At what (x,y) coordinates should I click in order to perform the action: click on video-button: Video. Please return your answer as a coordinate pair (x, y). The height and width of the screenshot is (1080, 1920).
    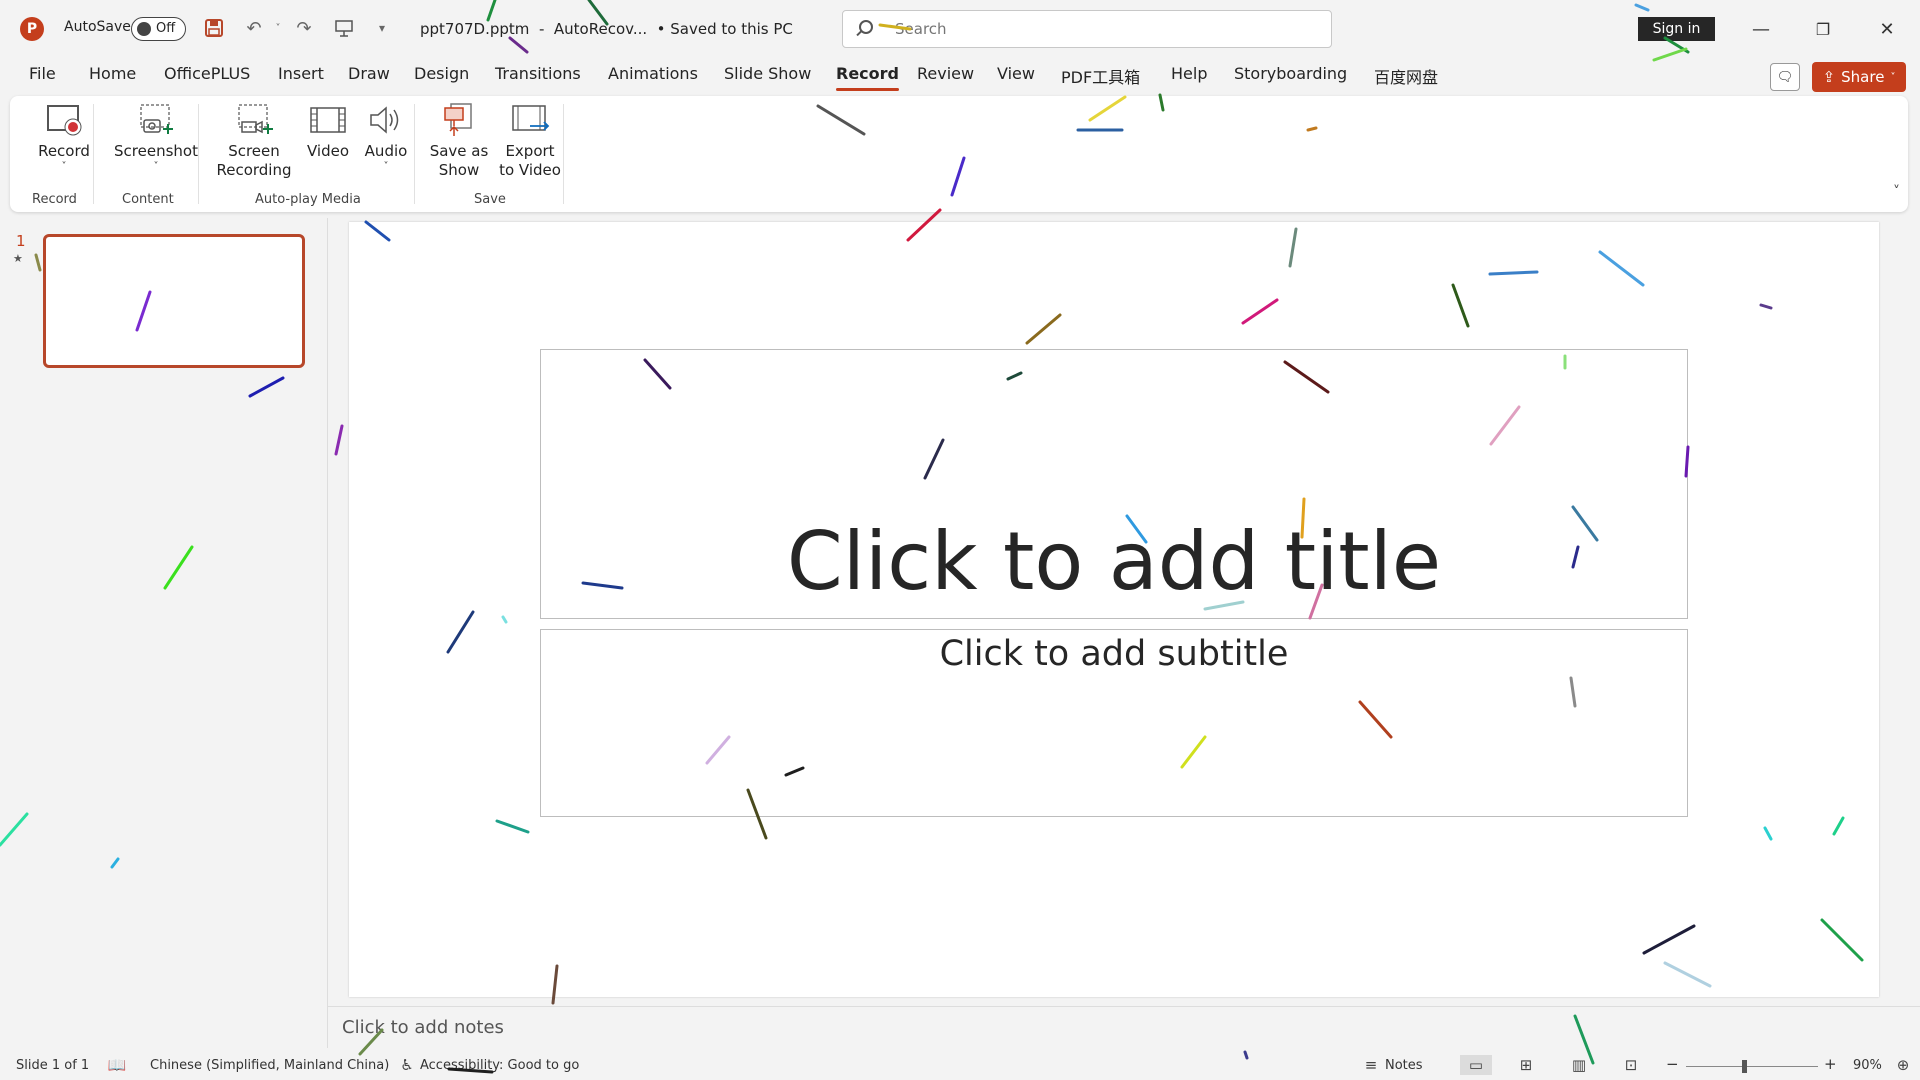
    Looking at the image, I should click on (328, 131).